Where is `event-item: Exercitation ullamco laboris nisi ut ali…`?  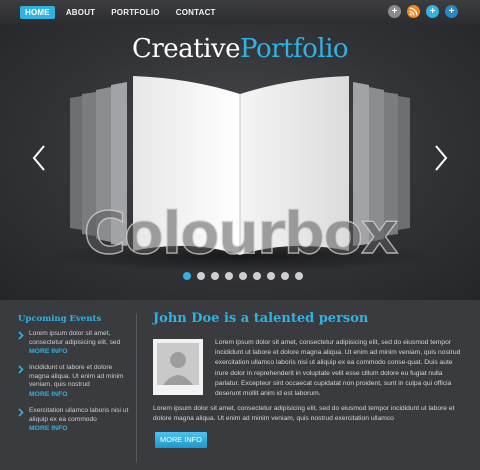
event-item: Exercitation ullamco laboris nisi ut ali… is located at coordinates (74, 420).